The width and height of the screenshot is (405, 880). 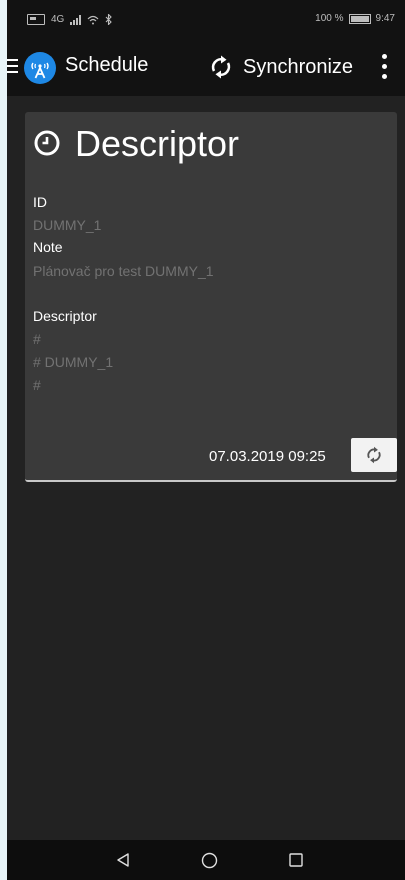 I want to click on app-bar: Schedule Synchronize, so click(x=206, y=67).